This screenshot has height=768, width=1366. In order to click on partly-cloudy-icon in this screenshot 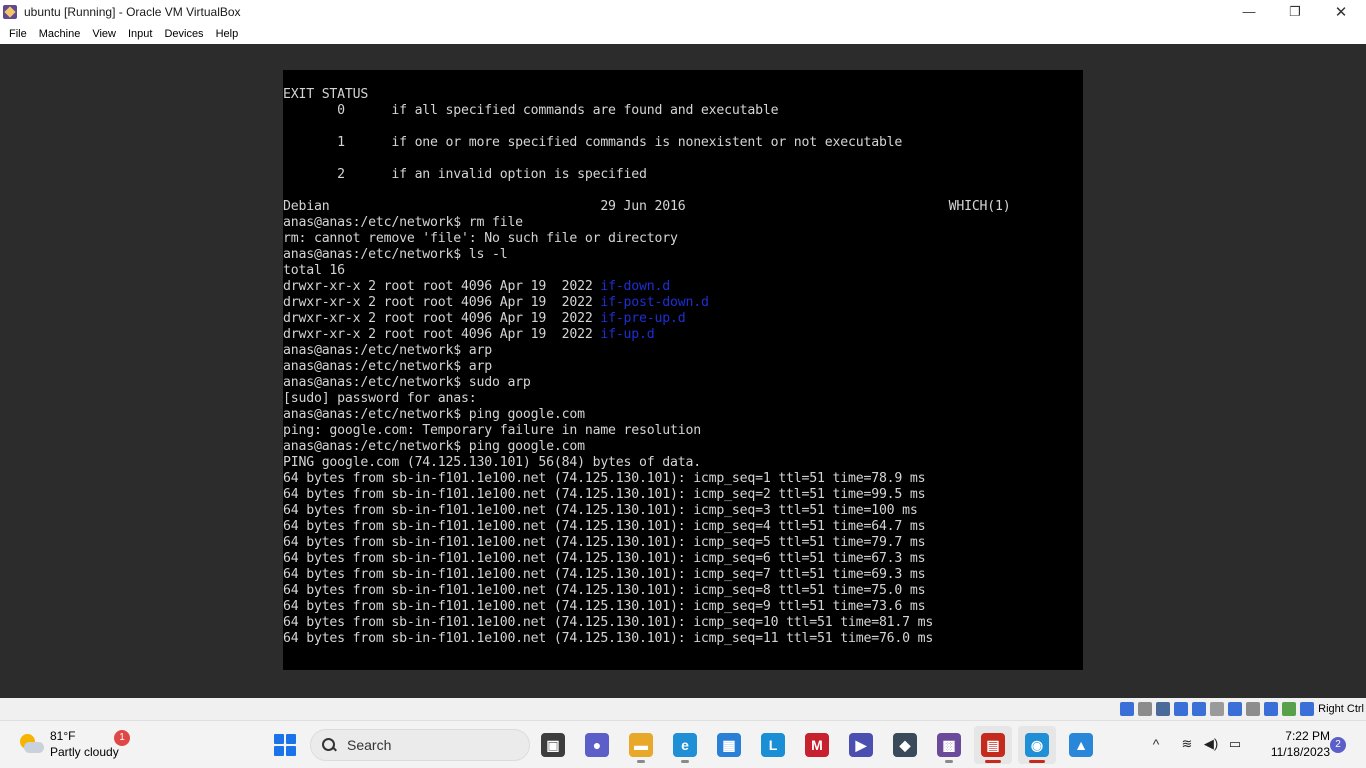, I will do `click(31, 745)`.